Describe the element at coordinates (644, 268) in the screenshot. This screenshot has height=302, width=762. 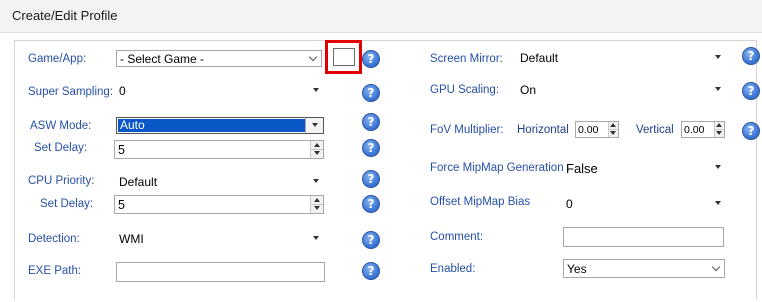
I see `enabled-select: Yes` at that location.